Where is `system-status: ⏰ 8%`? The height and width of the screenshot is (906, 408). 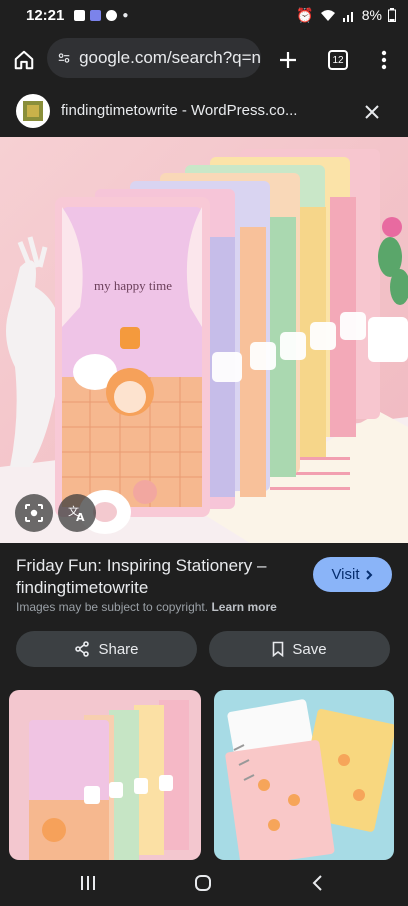 system-status: ⏰ 8% is located at coordinates (346, 15).